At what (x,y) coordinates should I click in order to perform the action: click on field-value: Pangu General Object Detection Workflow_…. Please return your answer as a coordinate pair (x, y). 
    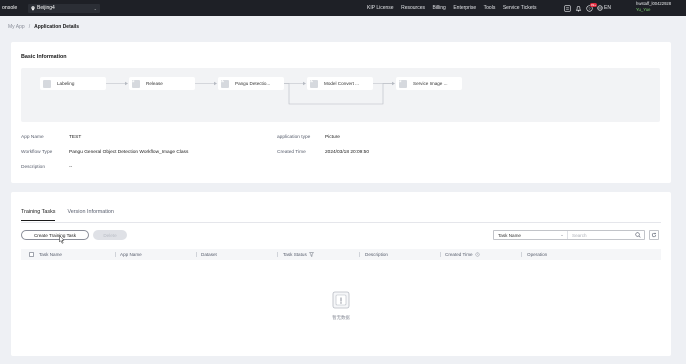
    Looking at the image, I should click on (129, 152).